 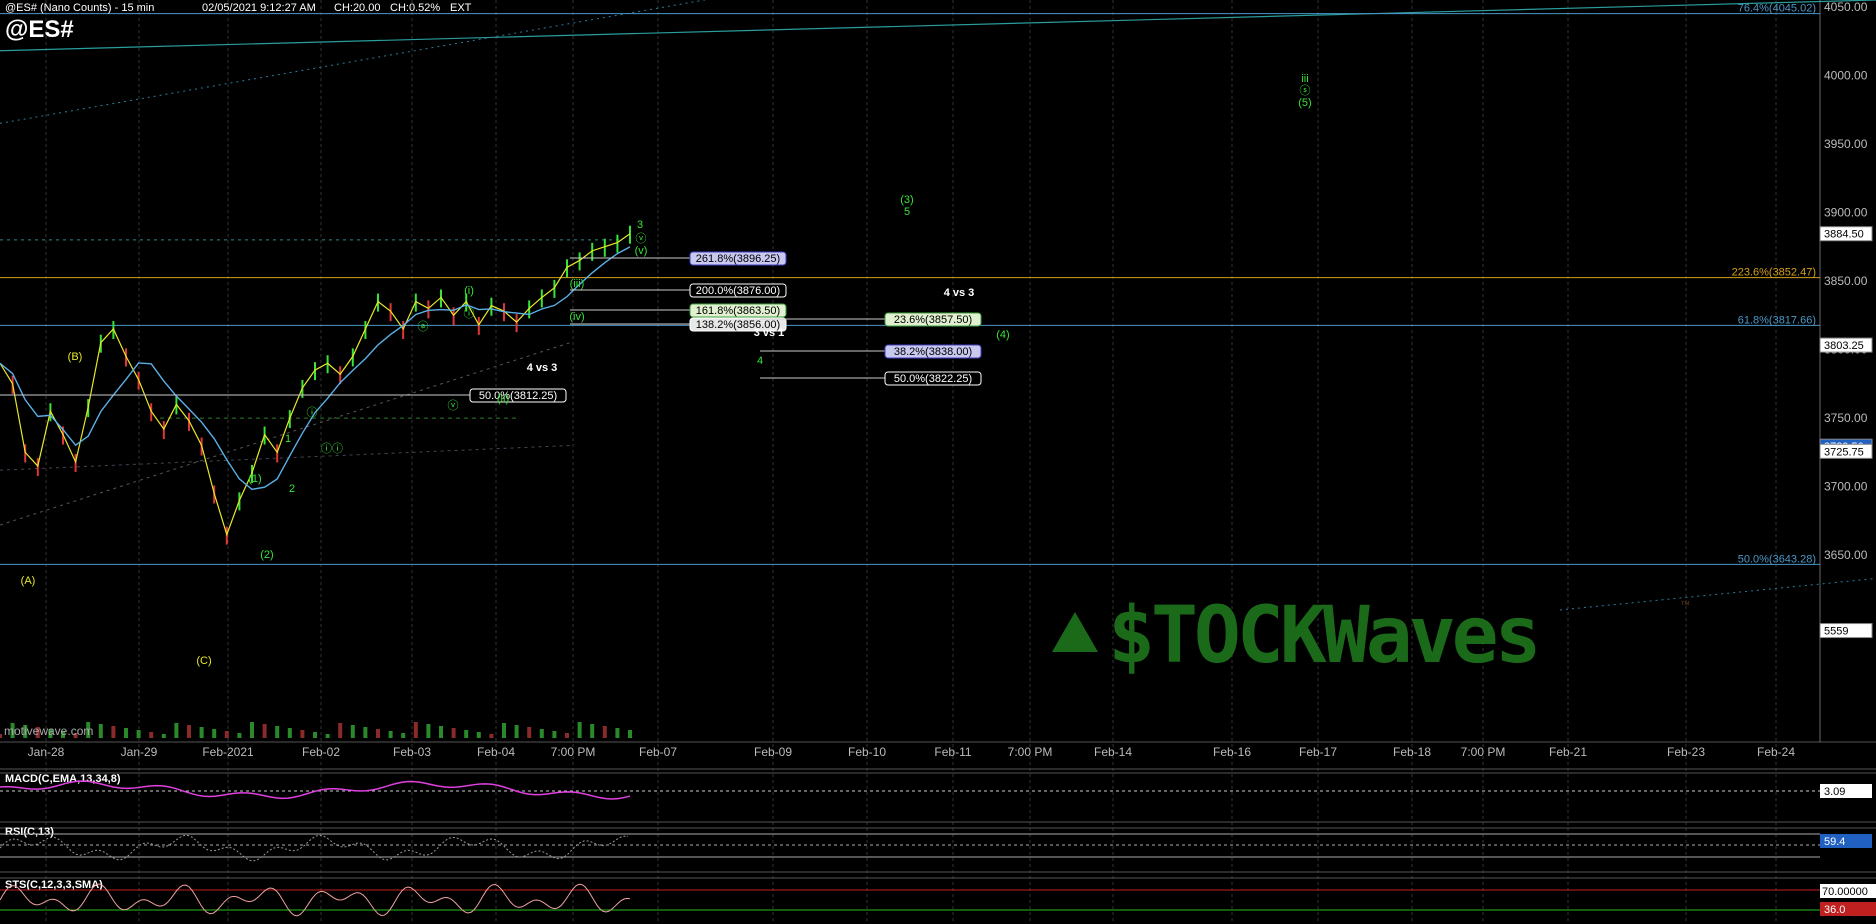 I want to click on fib-box-label: 23.6%(3857.50), so click(x=933, y=320).